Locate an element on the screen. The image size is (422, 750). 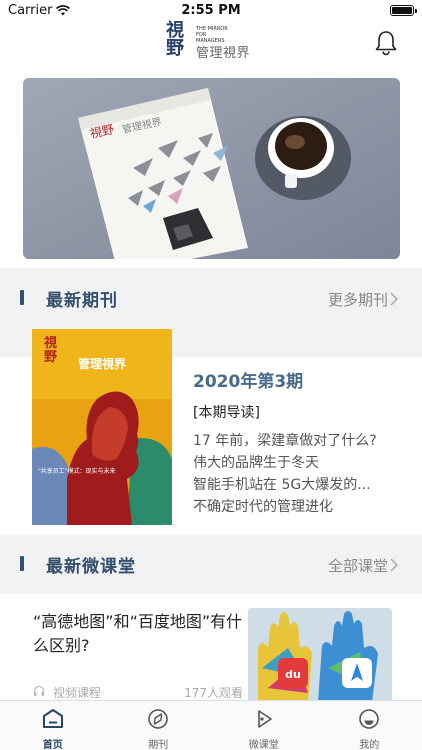
latest-issue-header: 最新期刊 更多期刊 is located at coordinates (211, 298).